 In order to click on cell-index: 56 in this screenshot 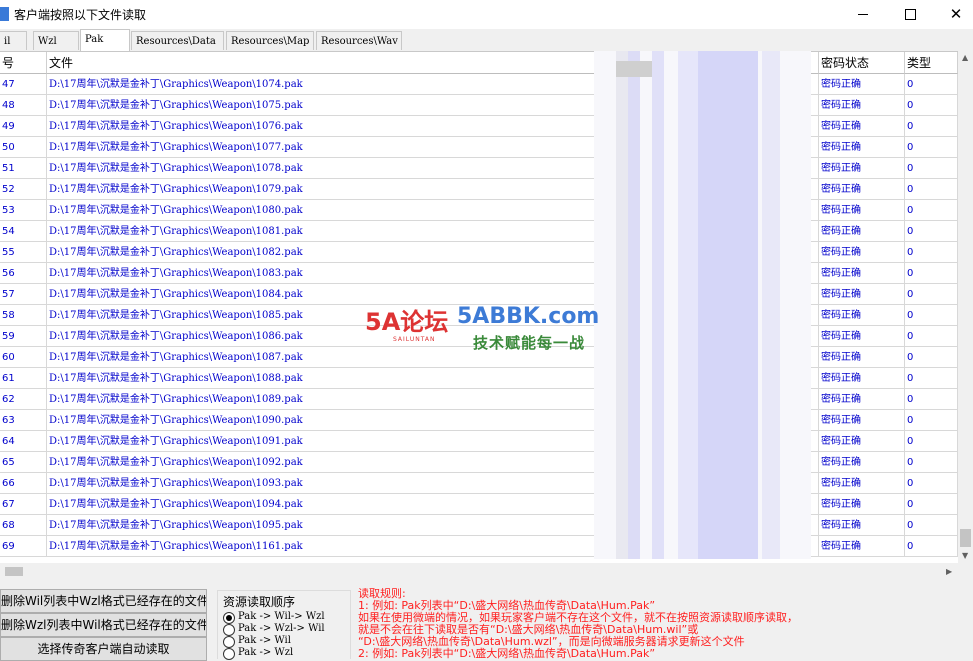, I will do `click(23, 273)`.